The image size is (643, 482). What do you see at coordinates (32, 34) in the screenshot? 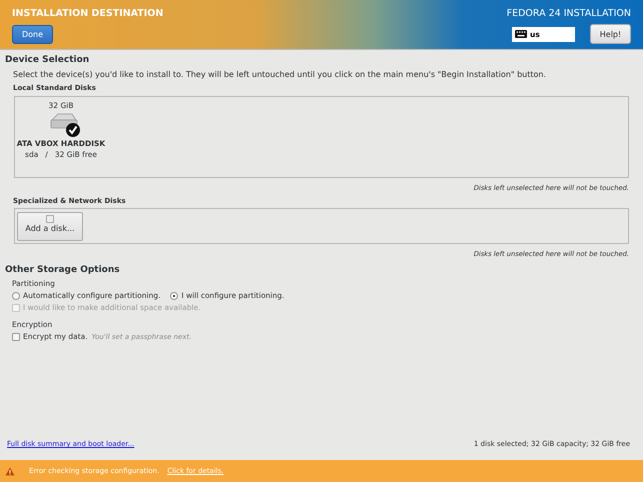
I see `done-button: Done` at bounding box center [32, 34].